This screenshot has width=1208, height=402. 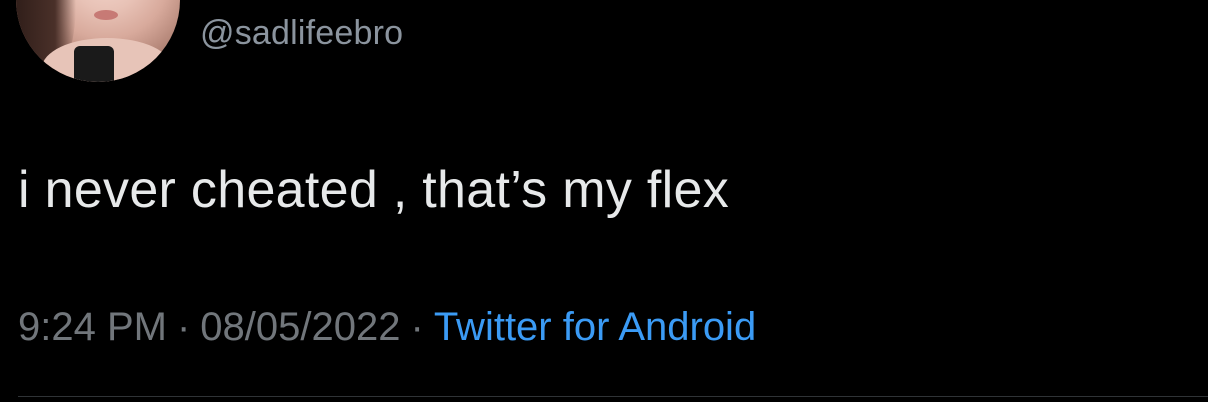 What do you see at coordinates (106, 15) in the screenshot?
I see `avatar-lips` at bounding box center [106, 15].